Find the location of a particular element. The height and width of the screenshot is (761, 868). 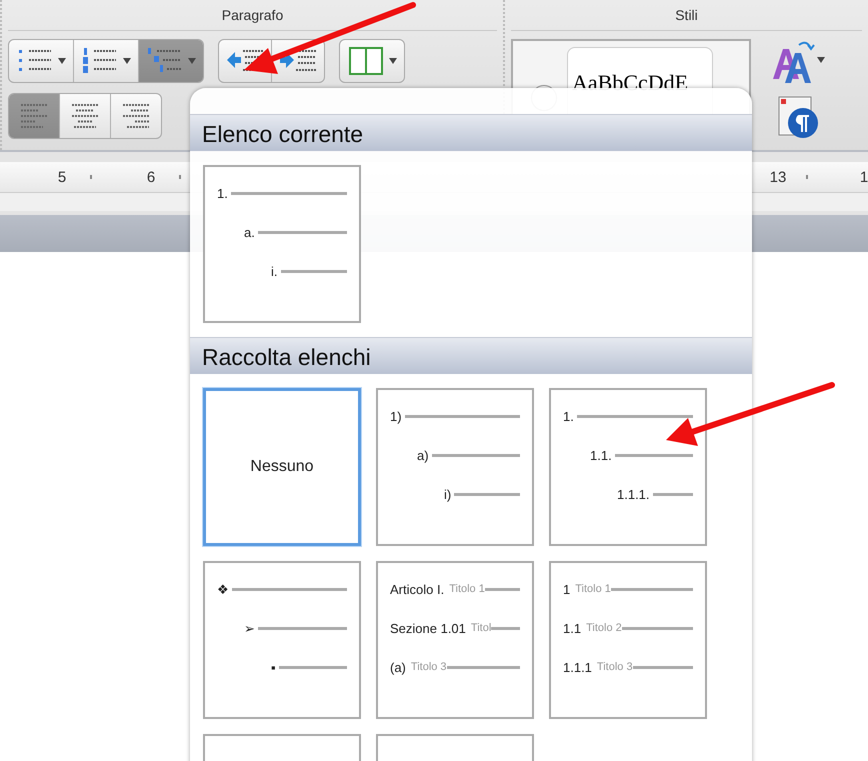

list-marker: (a) is located at coordinates (398, 667).